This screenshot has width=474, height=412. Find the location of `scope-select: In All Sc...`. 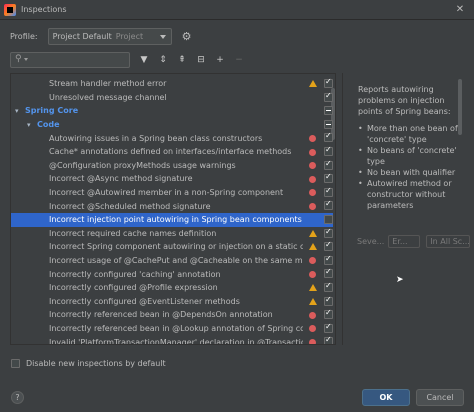

scope-select: In All Sc... is located at coordinates (448, 241).